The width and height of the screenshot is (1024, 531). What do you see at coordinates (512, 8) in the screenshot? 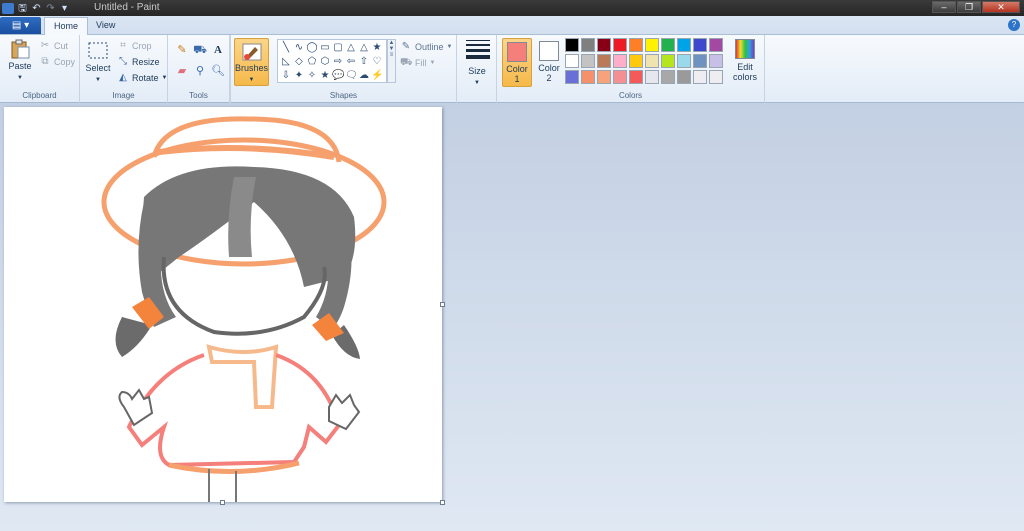
I see `title-bar: 🖫 ↶ ↷ ▾ Untitled - Paint – ❐ ✕` at bounding box center [512, 8].